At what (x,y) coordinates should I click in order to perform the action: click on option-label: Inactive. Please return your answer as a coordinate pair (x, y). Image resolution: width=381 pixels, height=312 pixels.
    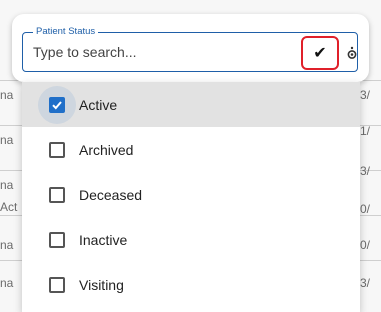
    Looking at the image, I should click on (103, 239).